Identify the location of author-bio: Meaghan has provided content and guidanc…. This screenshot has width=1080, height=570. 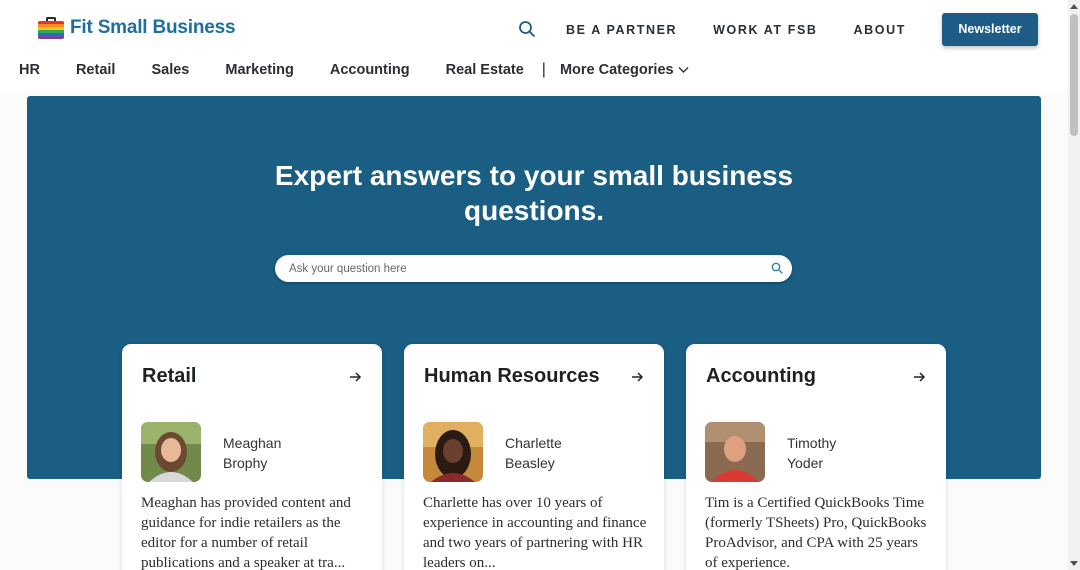
(246, 532).